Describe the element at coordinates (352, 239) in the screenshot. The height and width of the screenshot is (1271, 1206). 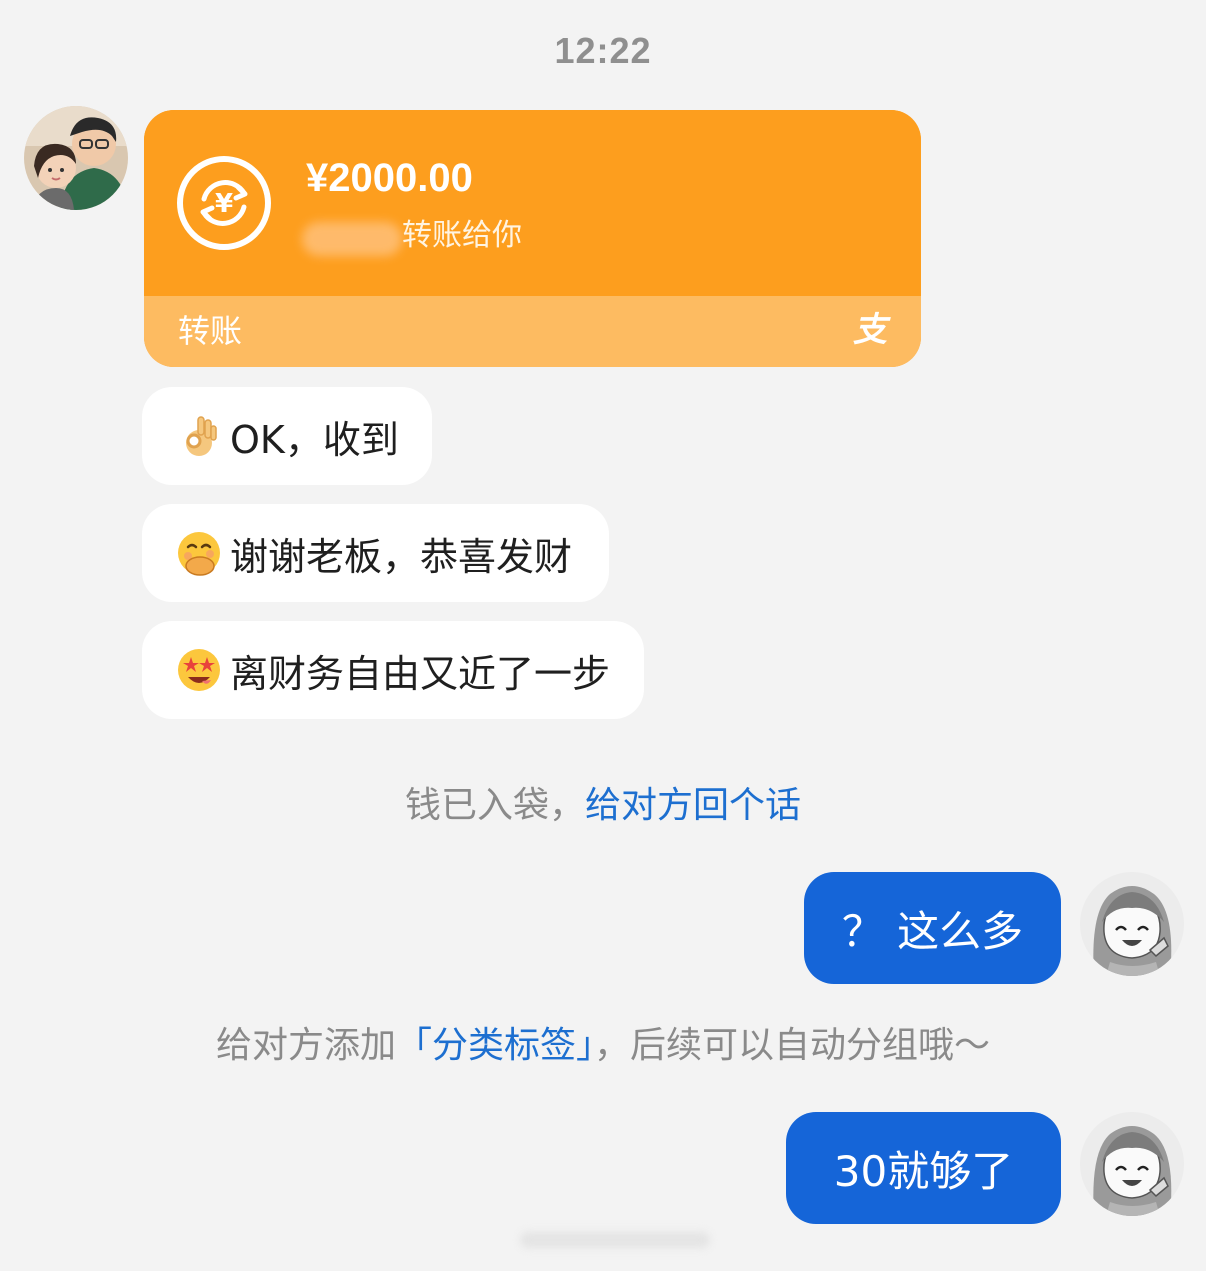
I see `blurred-sender-name` at that location.